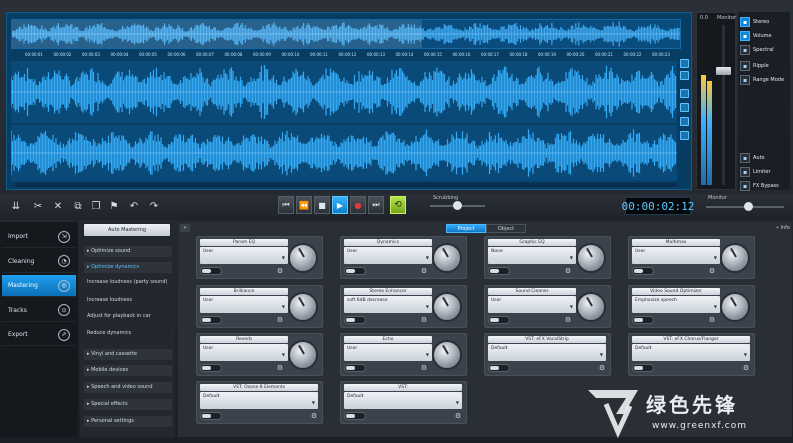  What do you see at coordinates (217, 34) in the screenshot?
I see `overview-selection` at bounding box center [217, 34].